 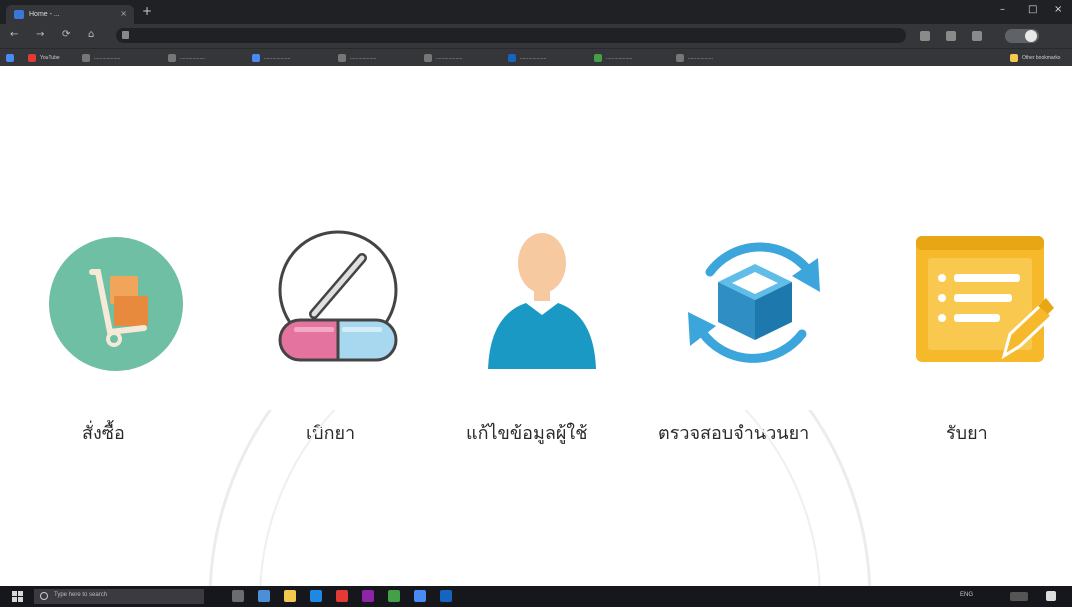 I want to click on store-icon, so click(x=316, y=596).